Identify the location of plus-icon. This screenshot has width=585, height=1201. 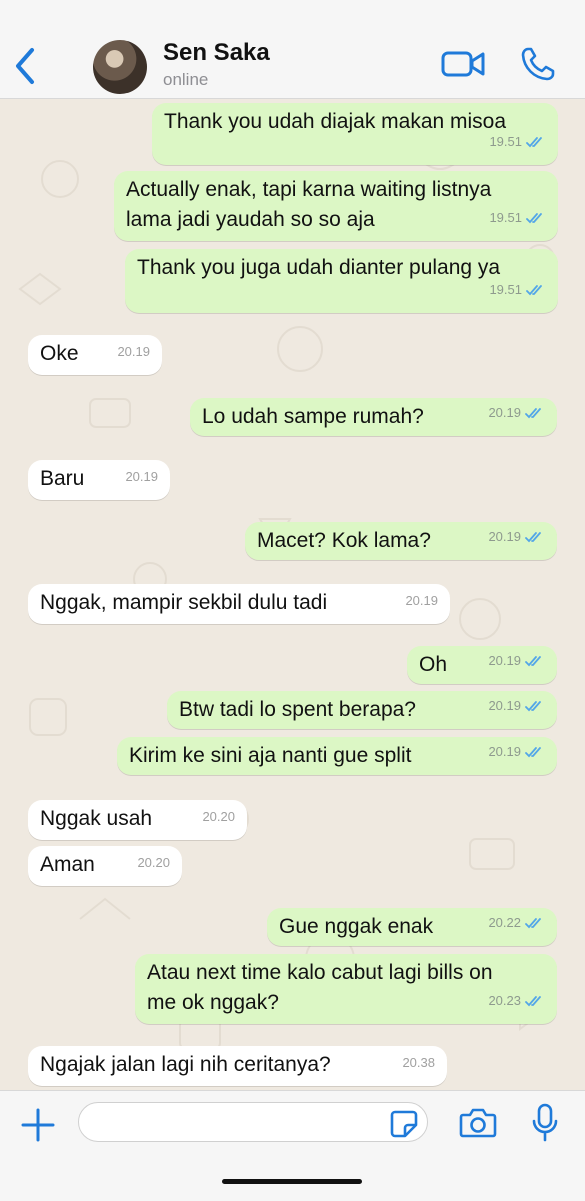
(38, 1125).